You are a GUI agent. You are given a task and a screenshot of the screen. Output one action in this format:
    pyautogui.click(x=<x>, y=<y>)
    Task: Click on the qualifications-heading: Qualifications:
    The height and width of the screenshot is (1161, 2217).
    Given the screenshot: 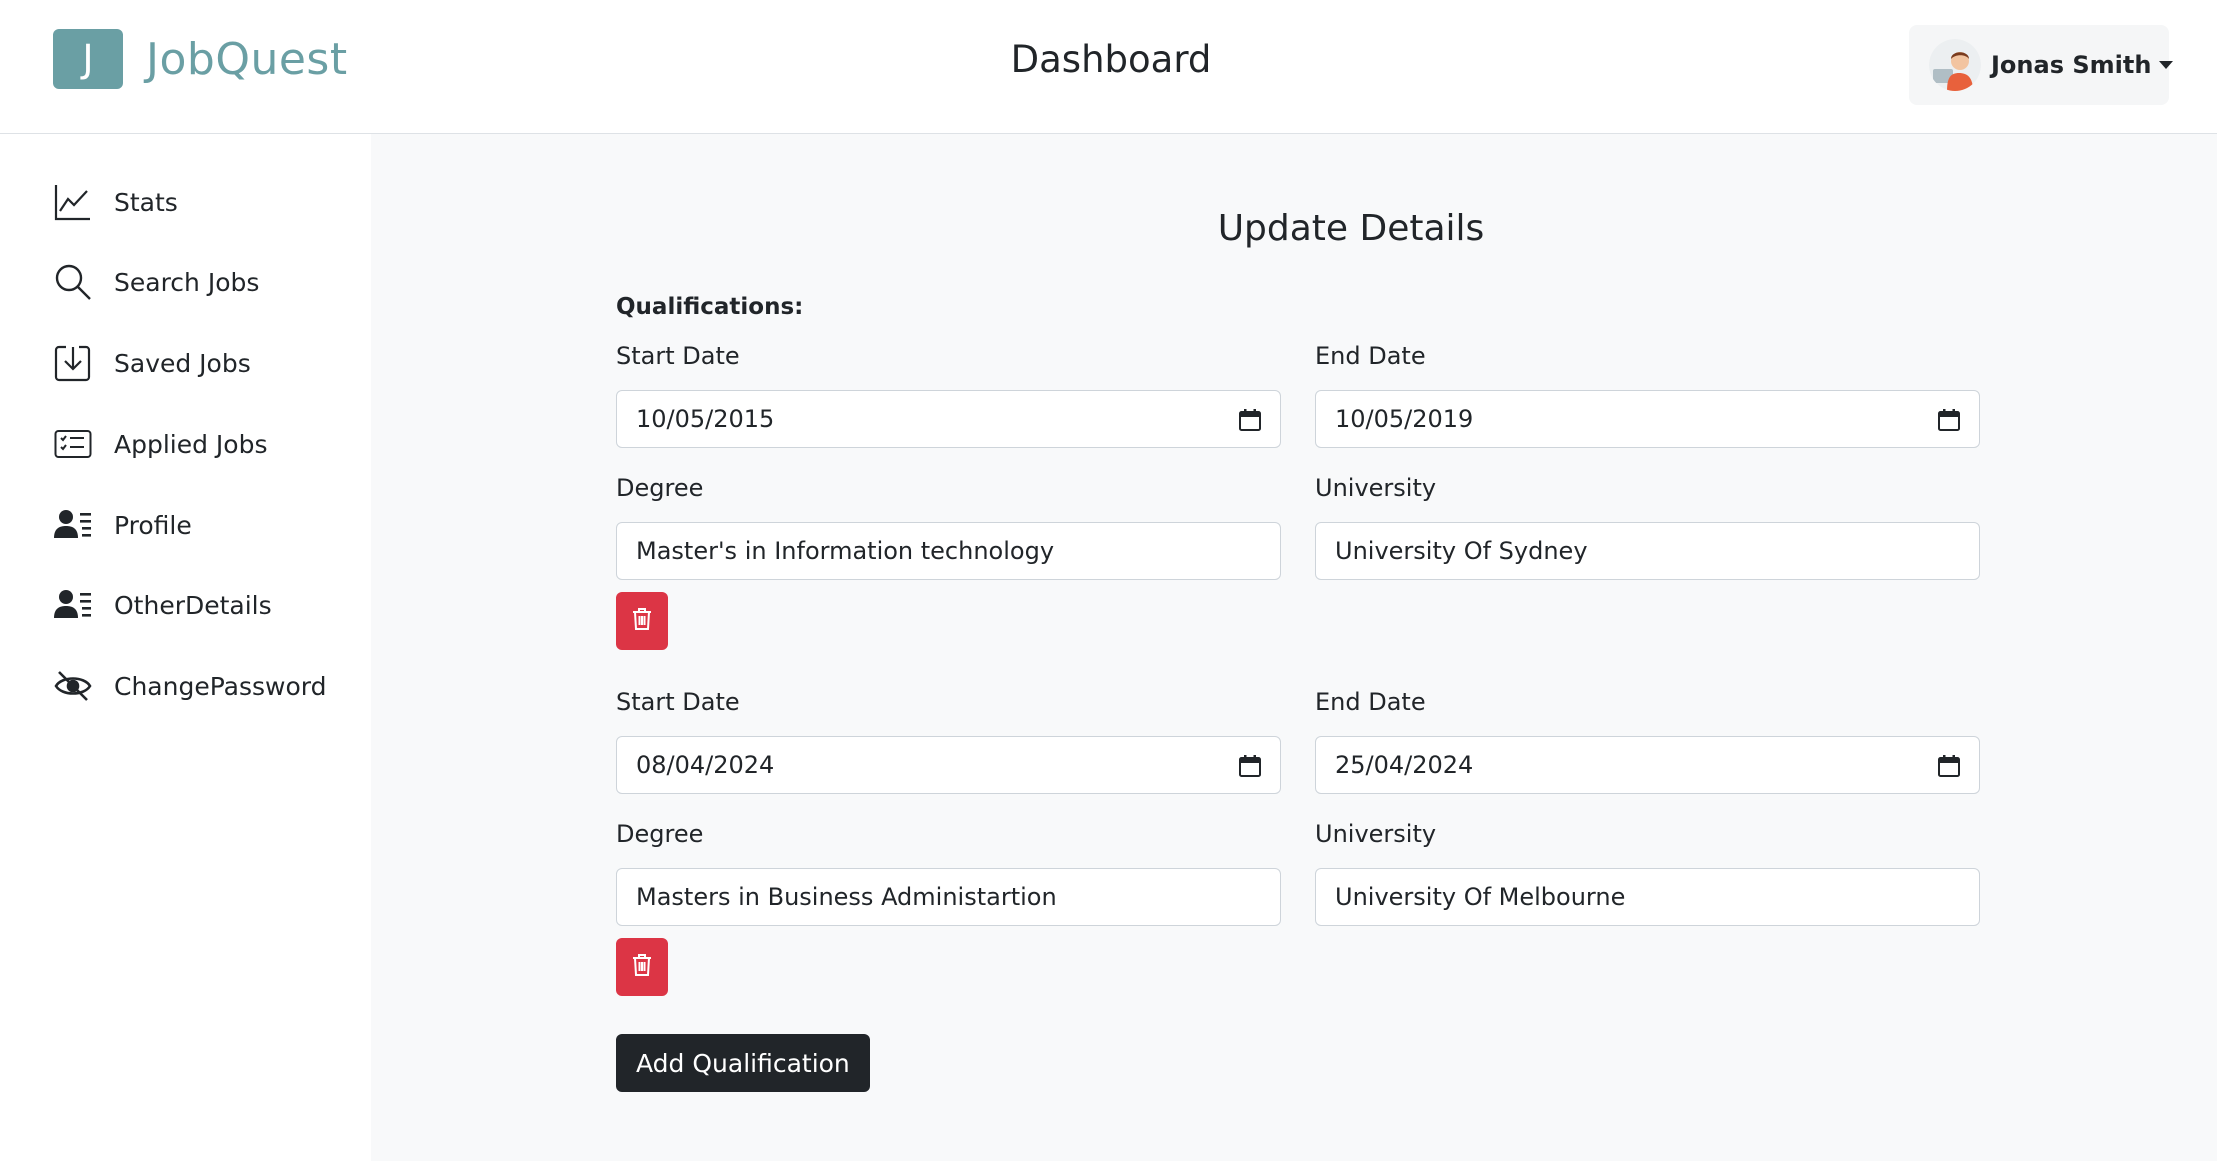 What is the action you would take?
    pyautogui.click(x=710, y=307)
    